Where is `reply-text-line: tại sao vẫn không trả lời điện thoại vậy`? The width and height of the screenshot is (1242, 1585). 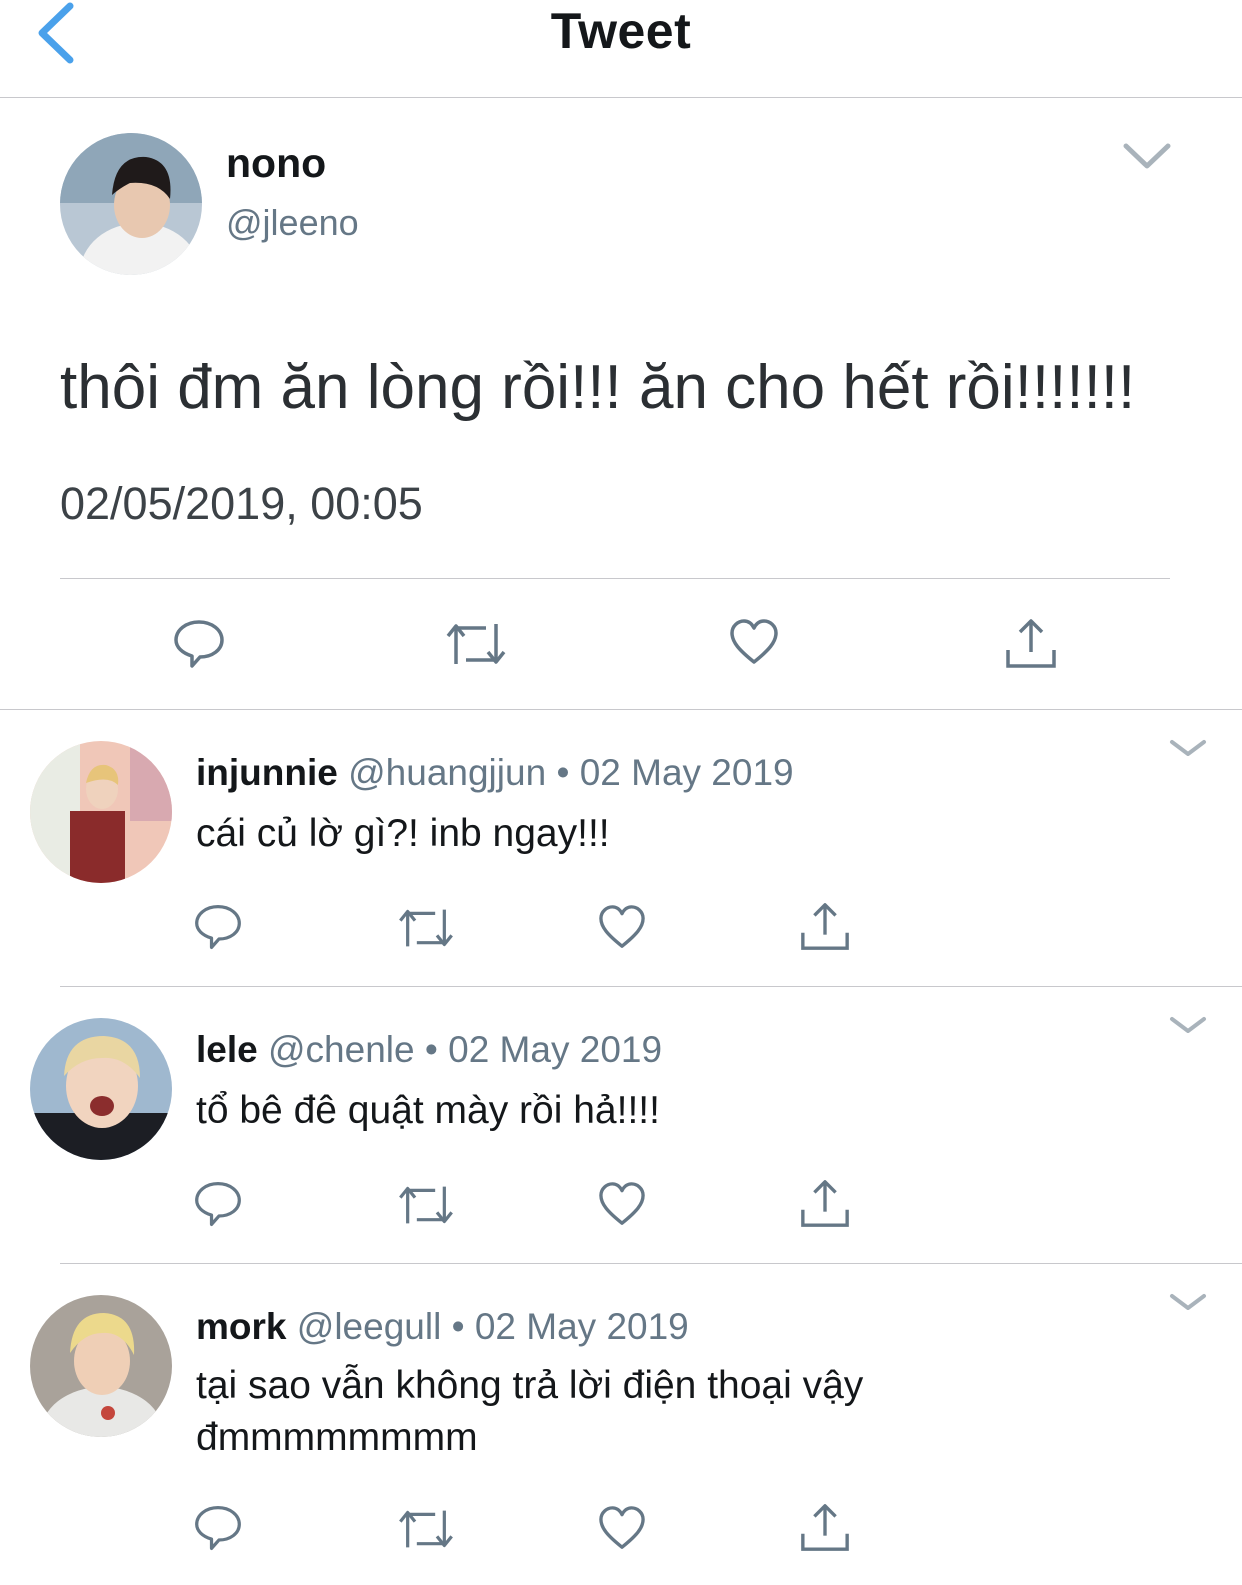 reply-text-line: tại sao vẫn không trả lời điện thoại vậy is located at coordinates (530, 1385).